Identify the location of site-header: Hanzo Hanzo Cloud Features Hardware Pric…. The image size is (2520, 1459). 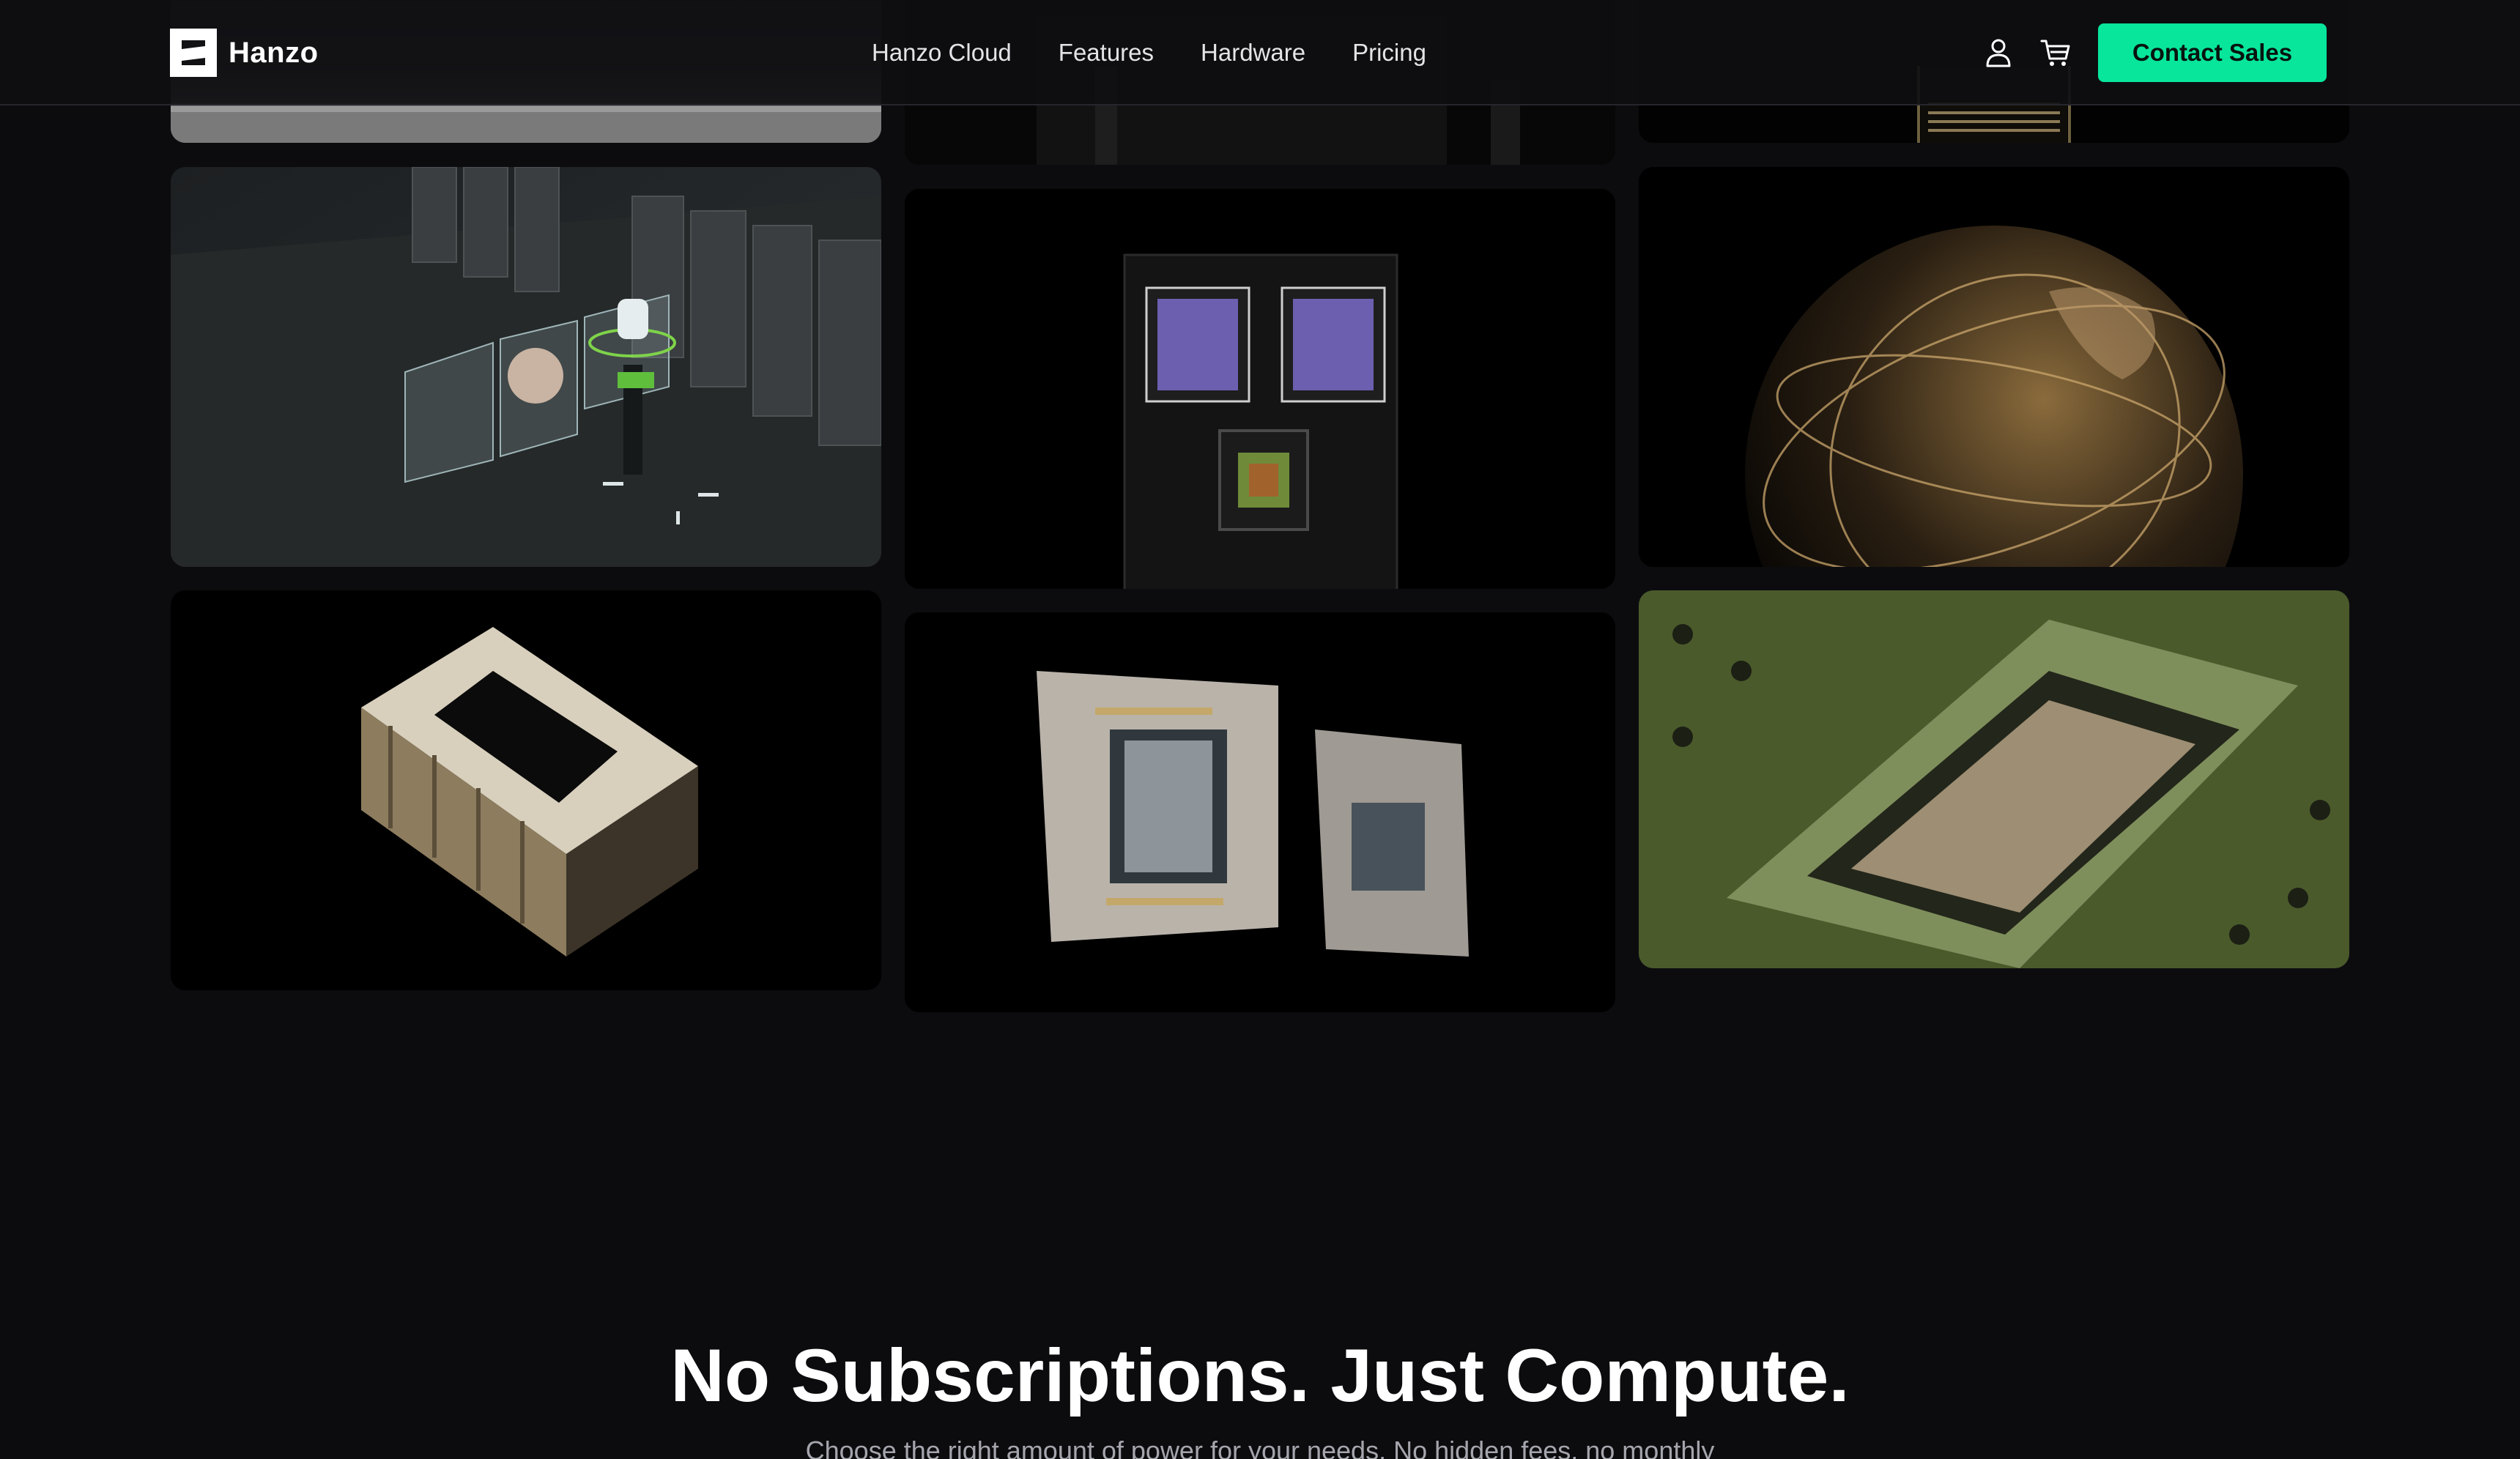
(1260, 52).